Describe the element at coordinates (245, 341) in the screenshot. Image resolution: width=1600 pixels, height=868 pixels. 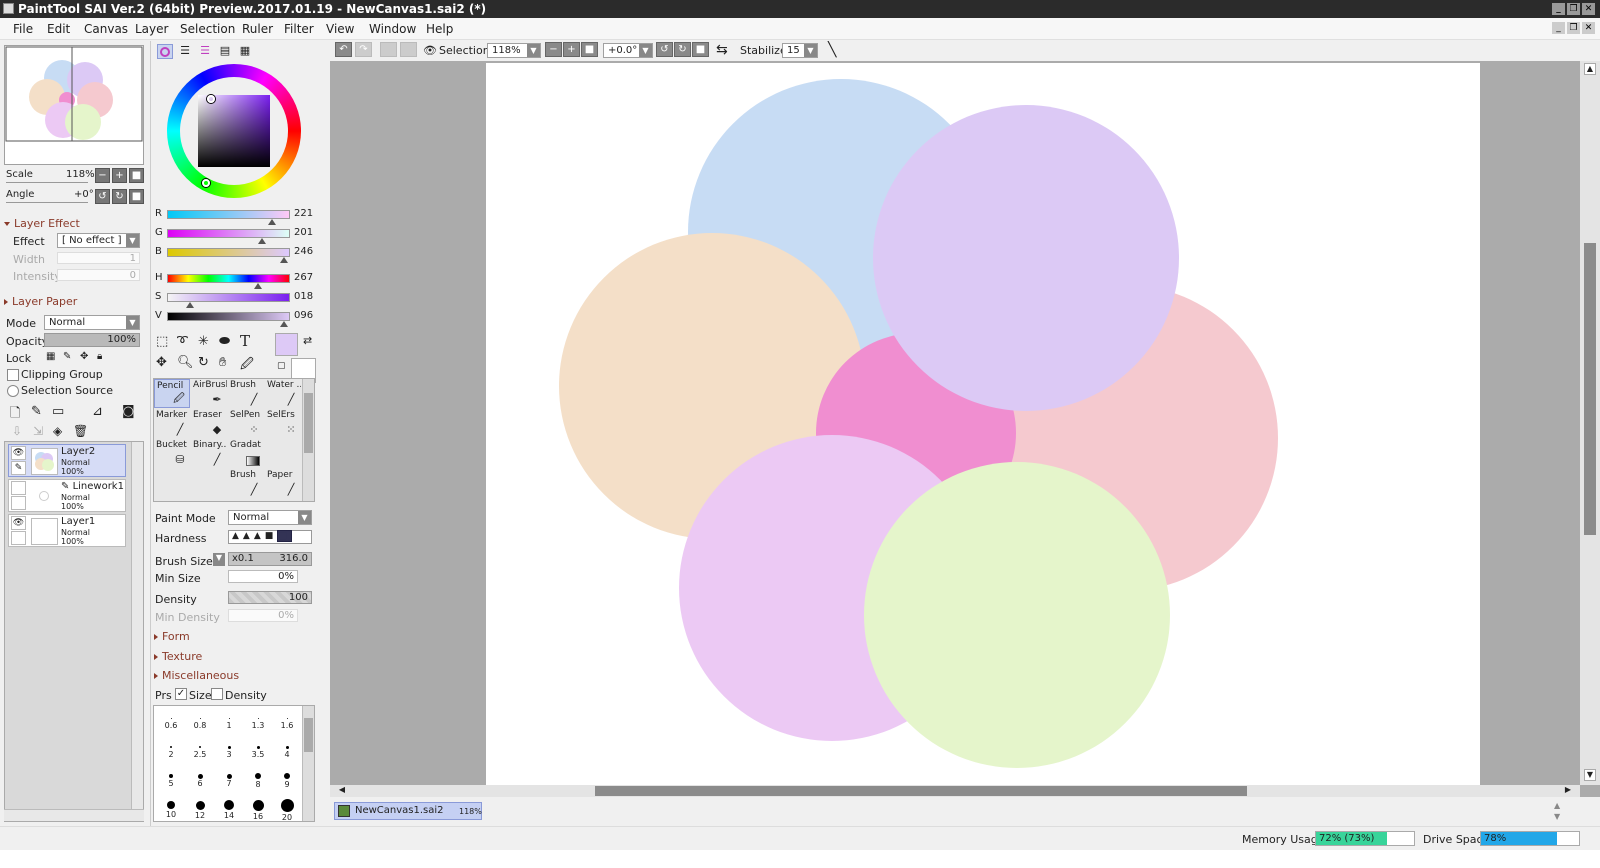
I see `text-tool-icon: T` at that location.